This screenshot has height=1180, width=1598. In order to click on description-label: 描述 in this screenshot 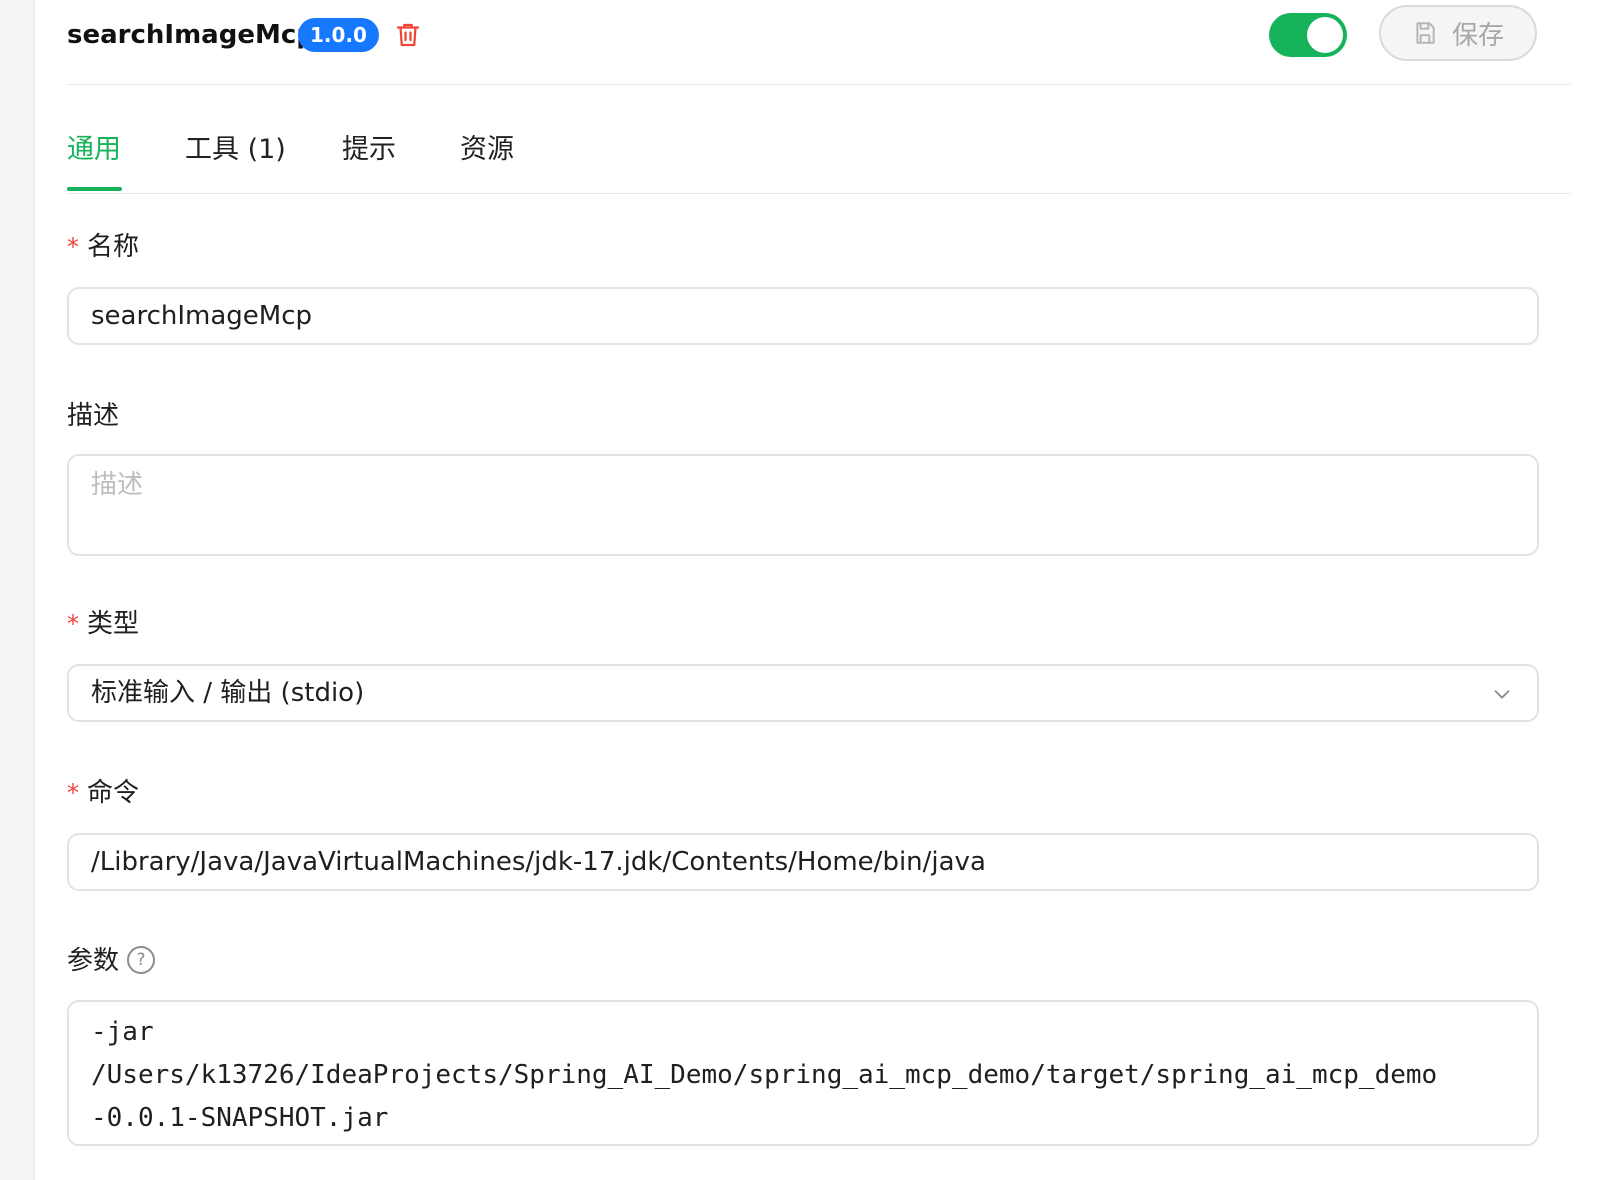, I will do `click(93, 416)`.